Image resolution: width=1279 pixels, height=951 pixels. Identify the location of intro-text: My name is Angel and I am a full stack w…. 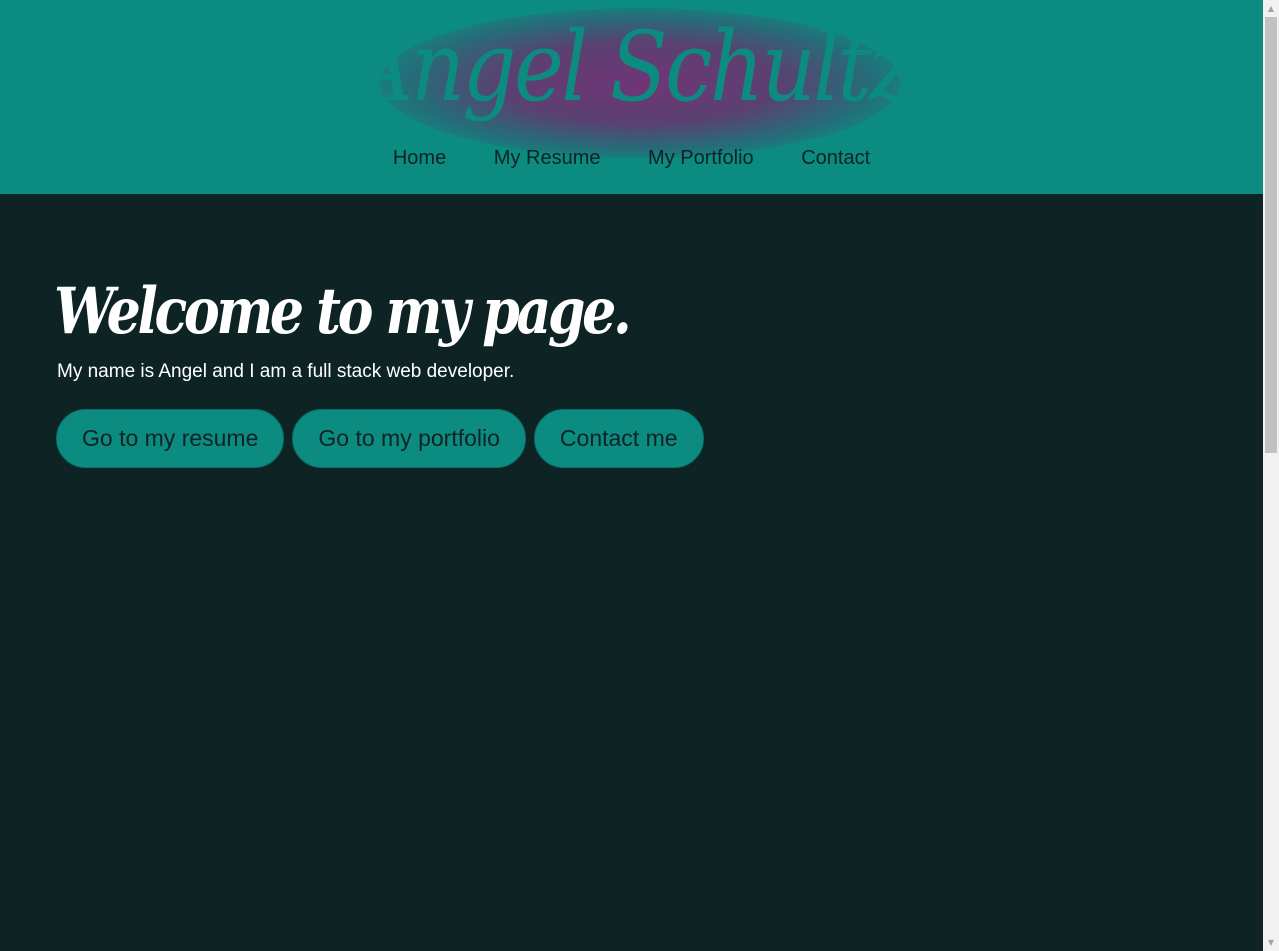
(286, 371).